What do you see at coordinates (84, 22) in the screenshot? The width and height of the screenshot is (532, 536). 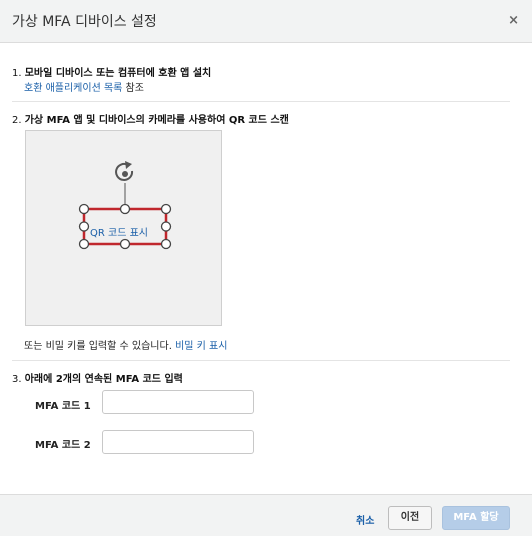 I see `dialog-title: 가상 MFA 디바이스 설정` at bounding box center [84, 22].